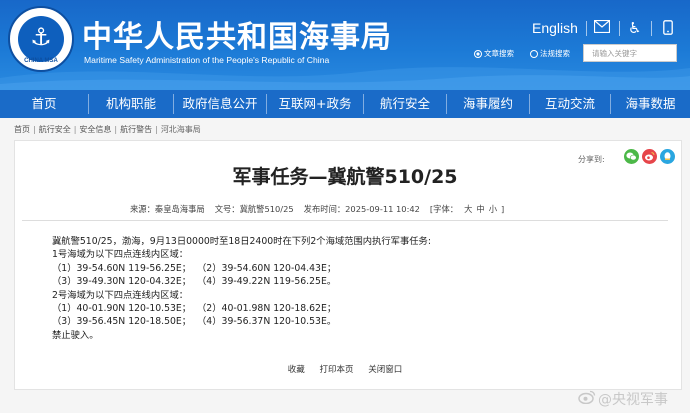 The height and width of the screenshot is (413, 690). What do you see at coordinates (444, 209) in the screenshot?
I see `font-size-label: [字体：` at bounding box center [444, 209].